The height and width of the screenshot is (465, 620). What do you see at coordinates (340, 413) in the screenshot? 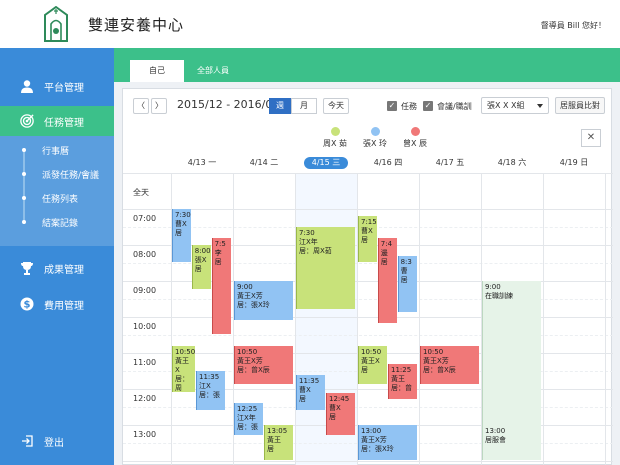
I see `calendar-event: 12:45 曹X 居` at bounding box center [340, 413].